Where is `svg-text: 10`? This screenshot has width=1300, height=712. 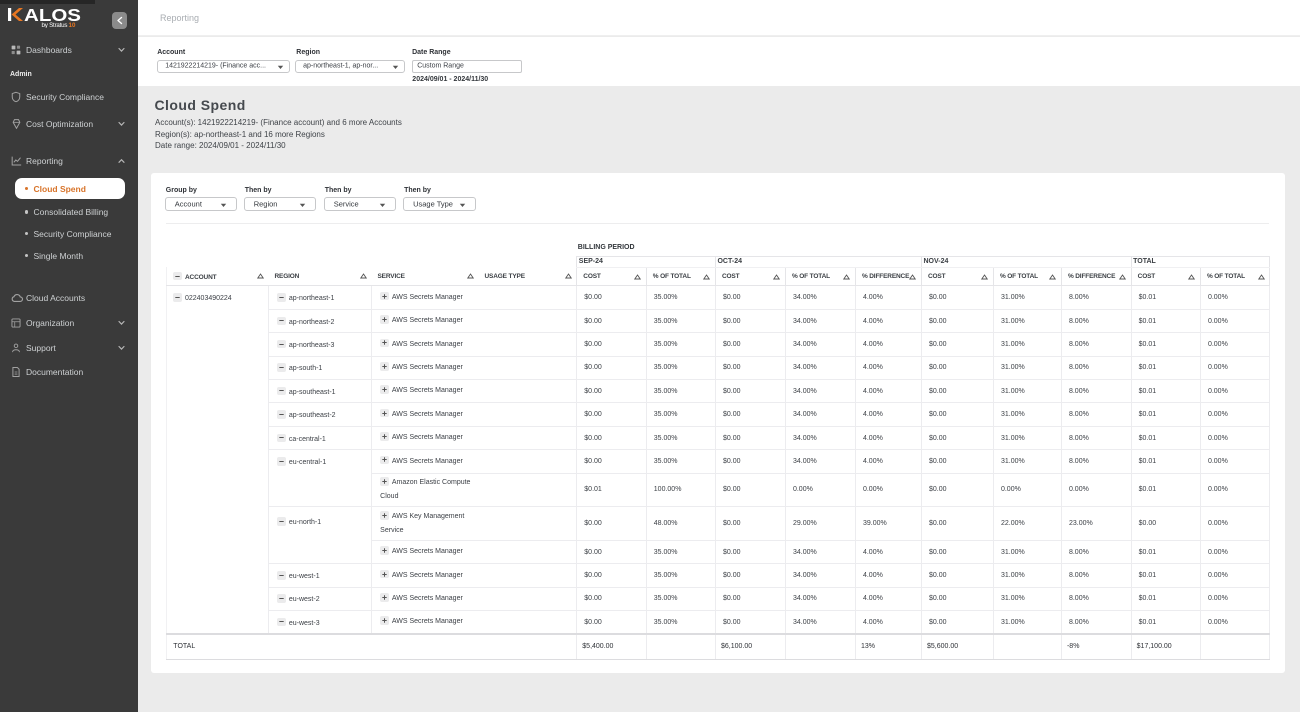
svg-text: 10 is located at coordinates (72, 25).